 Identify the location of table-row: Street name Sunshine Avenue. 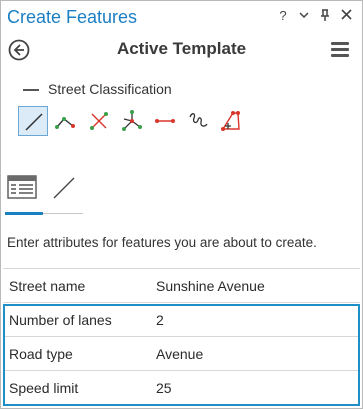
(181, 285).